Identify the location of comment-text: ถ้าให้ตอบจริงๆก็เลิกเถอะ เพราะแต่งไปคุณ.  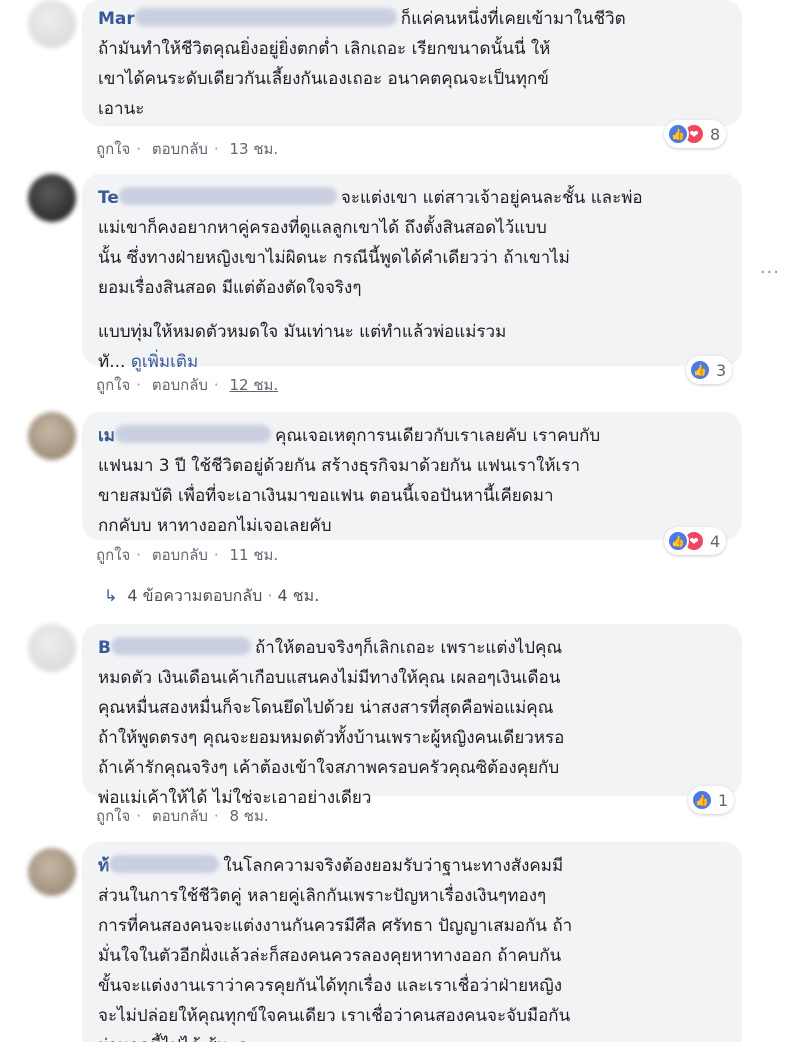
(408, 648).